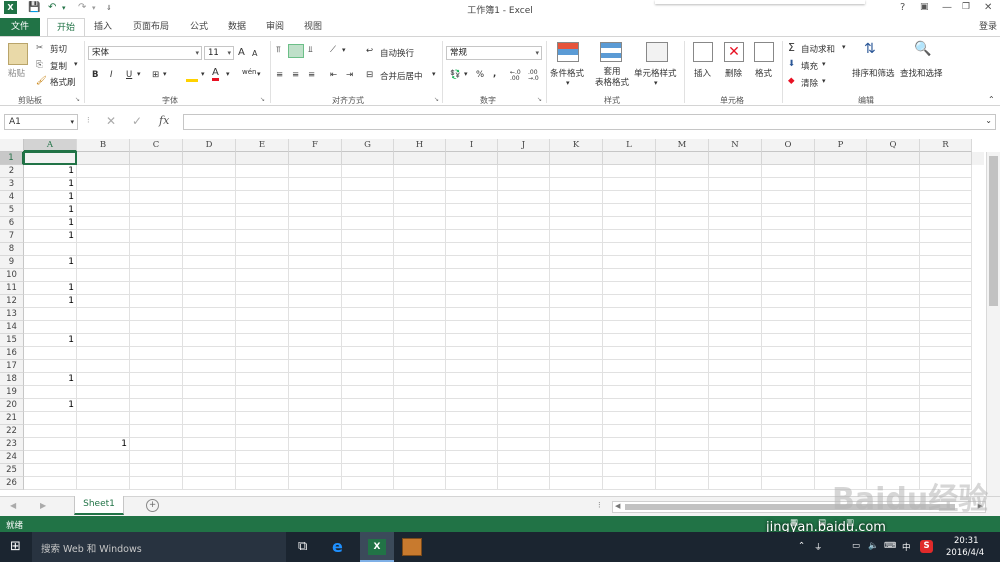 Image resolution: width=1000 pixels, height=562 pixels. I want to click on show-hidden-icons: ⌃, so click(801, 546).